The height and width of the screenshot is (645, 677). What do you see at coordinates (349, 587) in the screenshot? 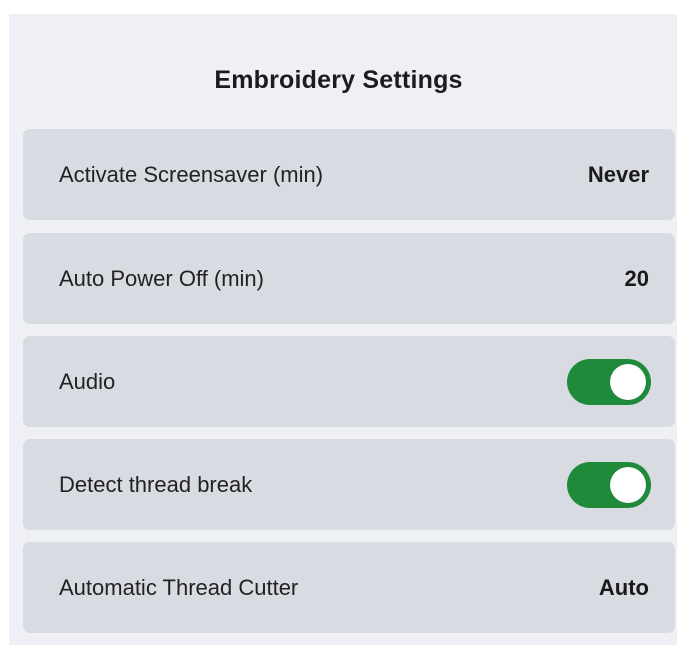
I see `setting-row-thread-cutter: Automatic Thread Cutter Auto` at bounding box center [349, 587].